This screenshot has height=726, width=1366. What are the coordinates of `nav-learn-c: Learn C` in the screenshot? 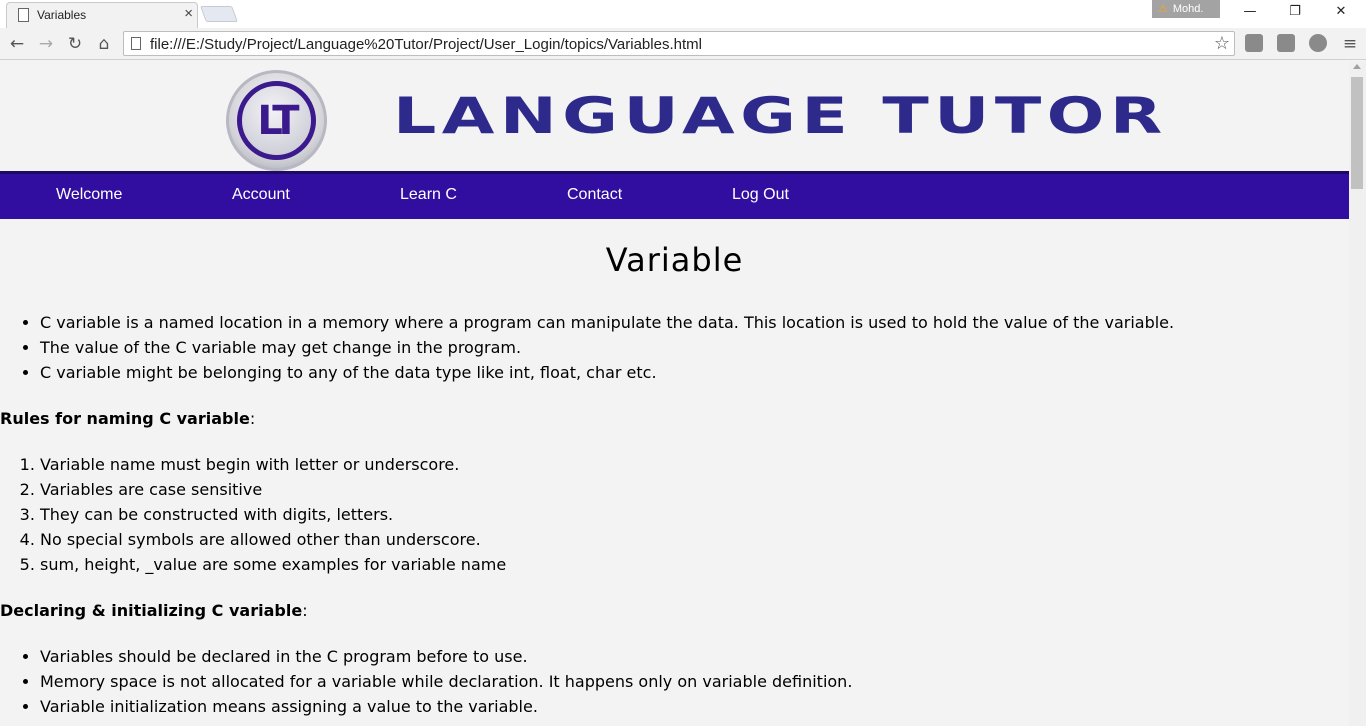 It's located at (428, 195).